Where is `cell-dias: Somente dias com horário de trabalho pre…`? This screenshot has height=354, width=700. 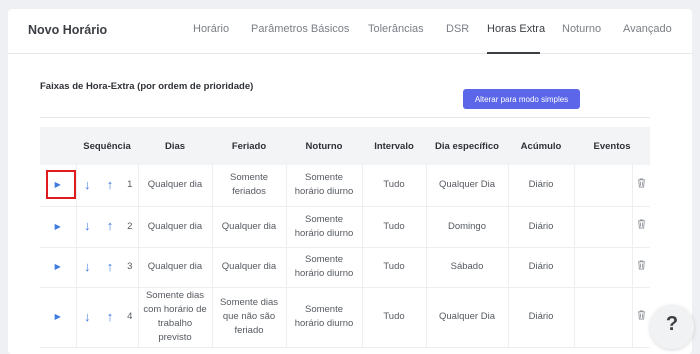 cell-dias: Somente dias com horário de trabalho pre… is located at coordinates (175, 317).